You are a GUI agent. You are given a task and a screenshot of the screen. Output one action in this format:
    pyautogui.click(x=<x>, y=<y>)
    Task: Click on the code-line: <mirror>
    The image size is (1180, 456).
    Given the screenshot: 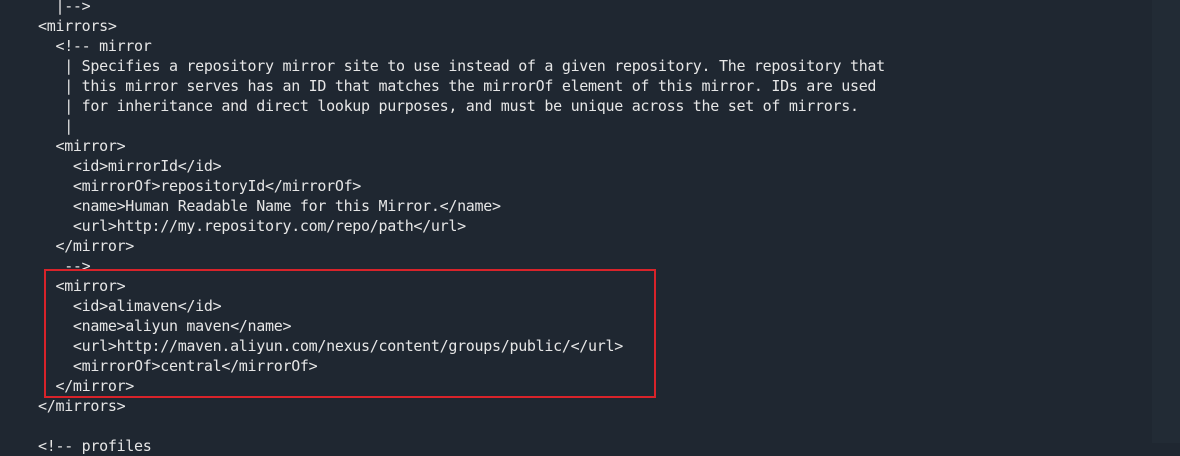 What is the action you would take?
    pyautogui.click(x=82, y=146)
    